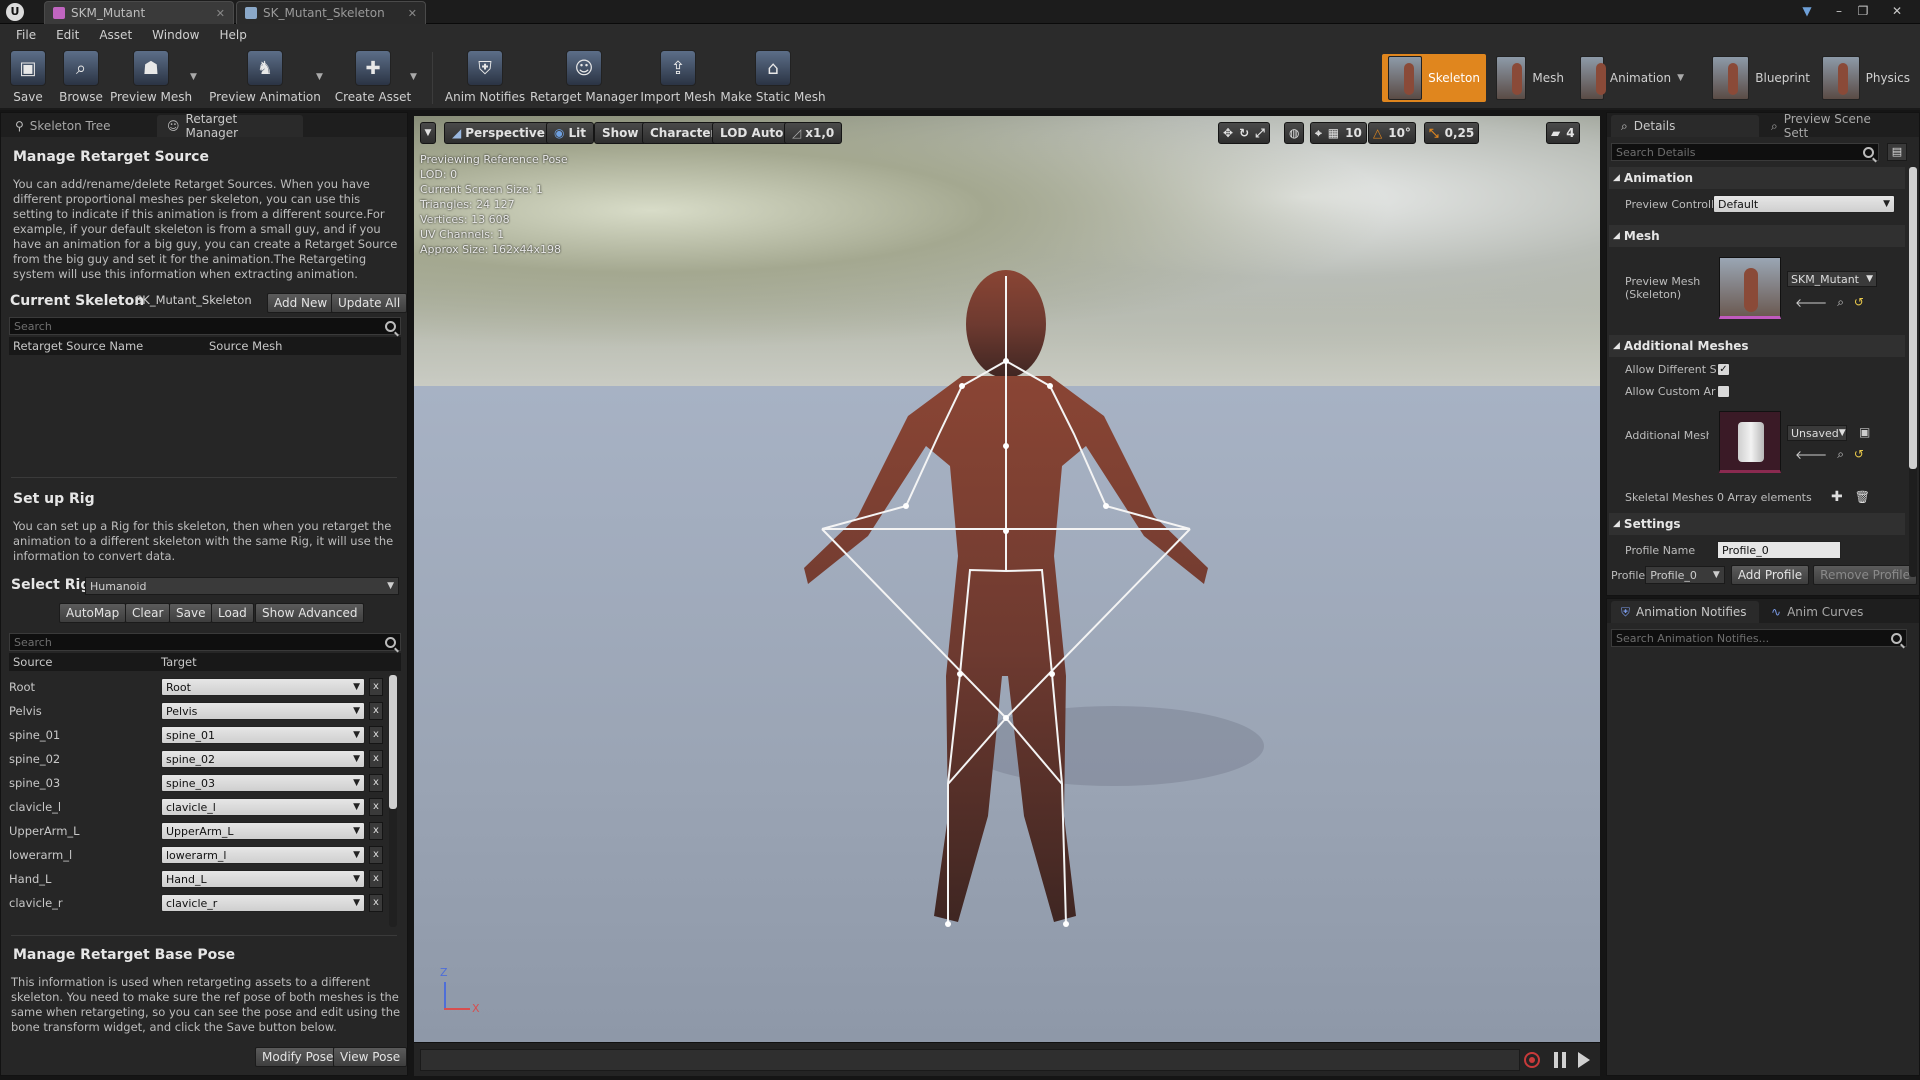 This screenshot has width=1920, height=1080. I want to click on mode-skeleton-button: Skeleton, so click(1434, 78).